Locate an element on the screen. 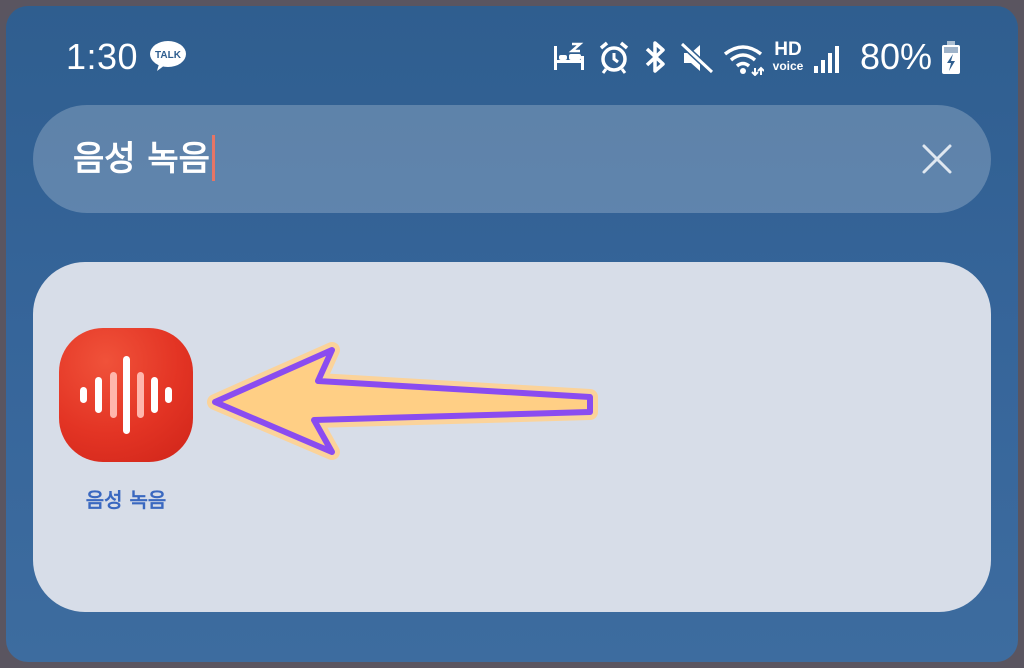  app-result-voice-recorder: 음성 녹음 is located at coordinates (127, 420).